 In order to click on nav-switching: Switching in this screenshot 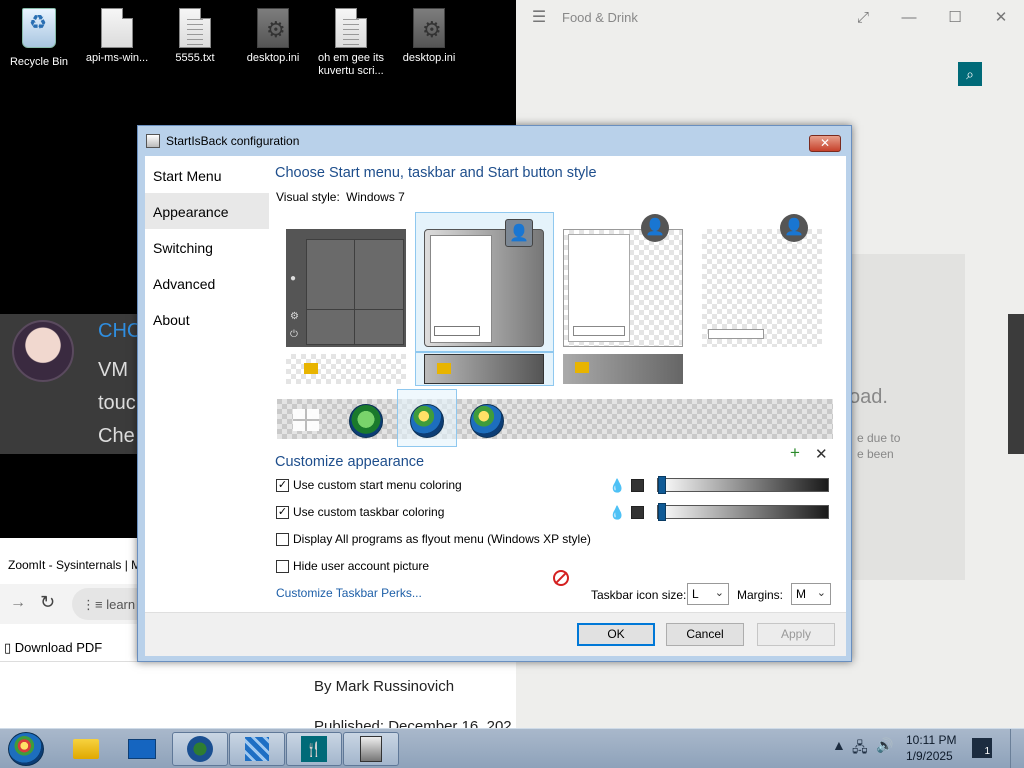, I will do `click(207, 247)`.